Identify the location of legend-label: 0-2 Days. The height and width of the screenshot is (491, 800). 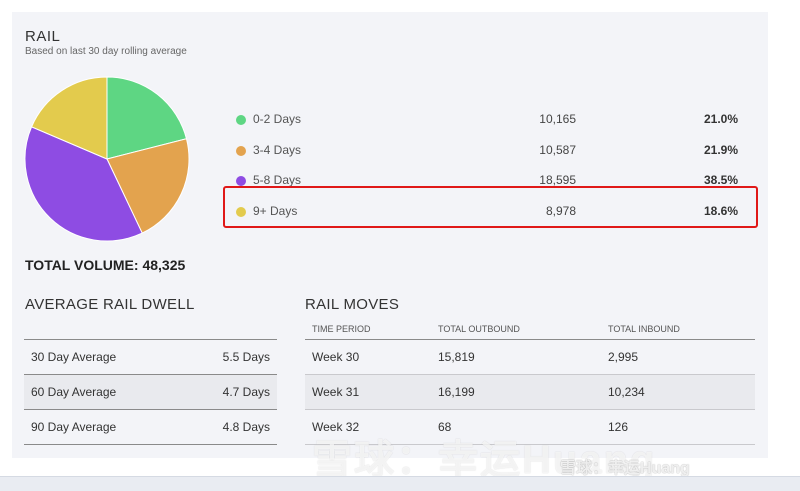
(277, 119).